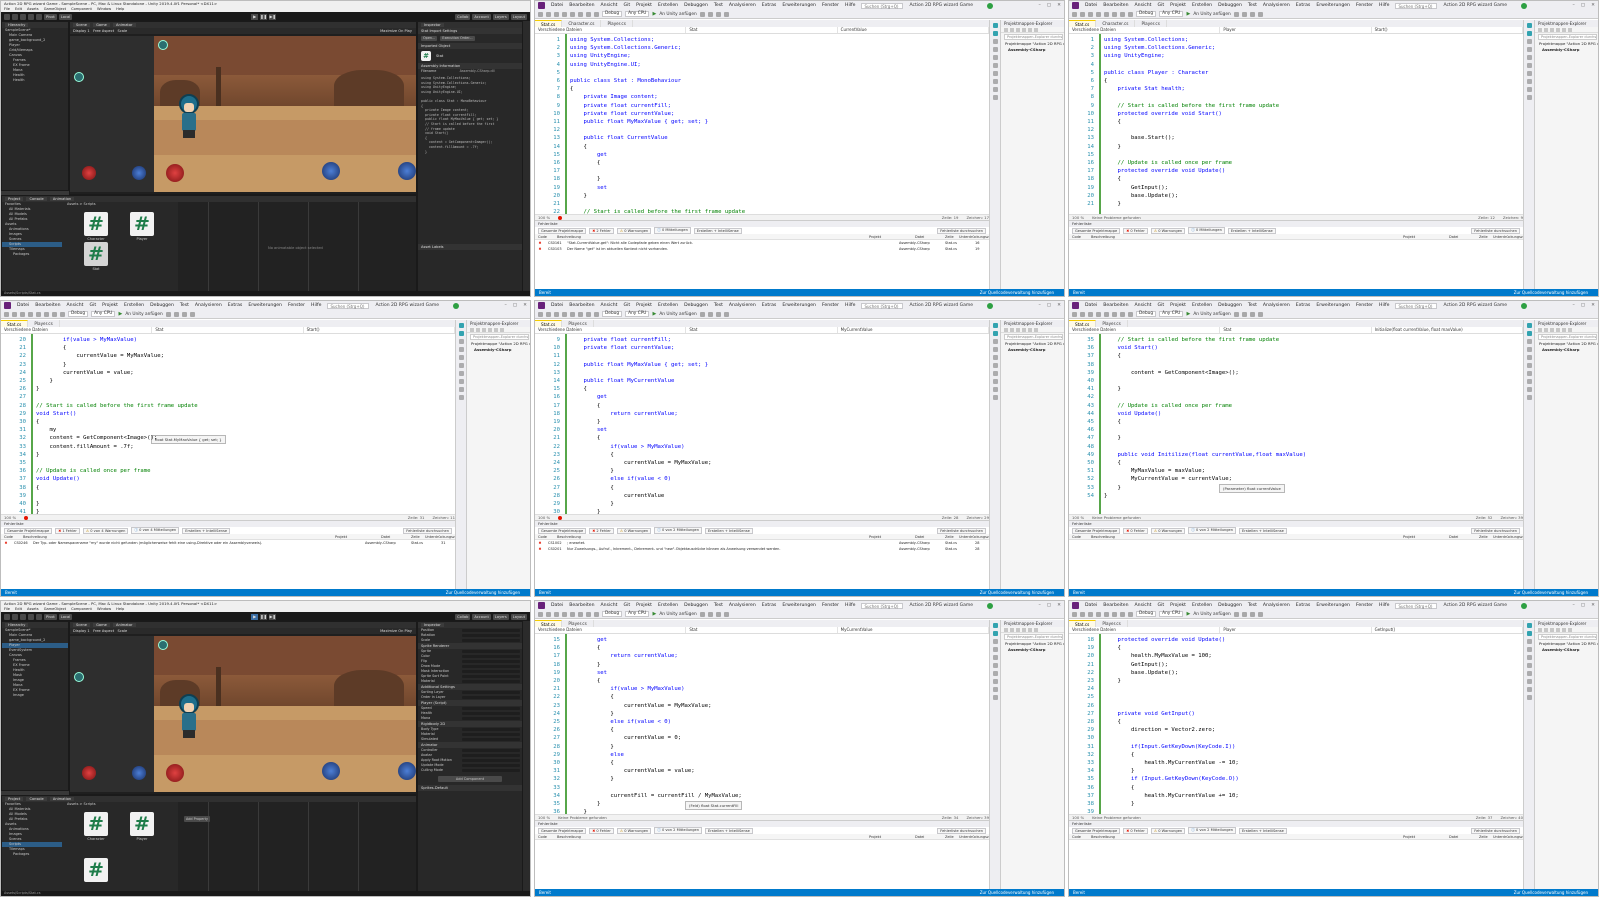 Image resolution: width=1600 pixels, height=899 pixels. Describe the element at coordinates (228, 455) in the screenshot. I see `code-line: 34}` at that location.